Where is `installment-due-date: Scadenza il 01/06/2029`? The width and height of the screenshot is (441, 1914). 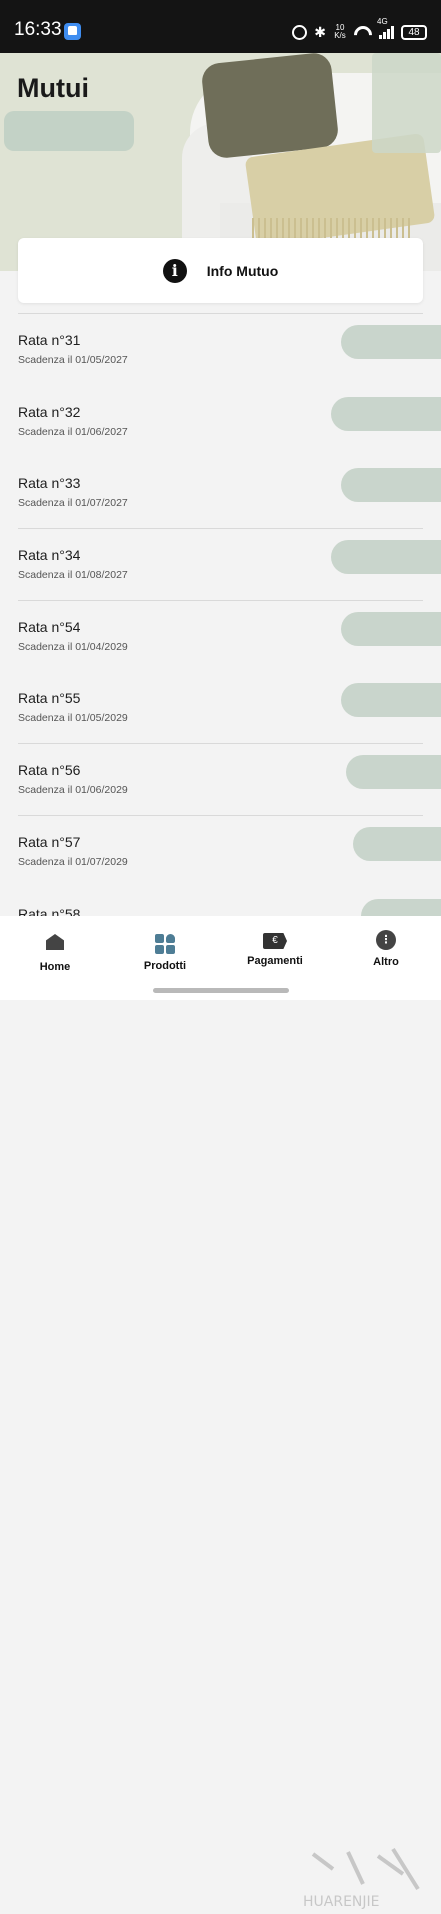 installment-due-date: Scadenza il 01/06/2029 is located at coordinates (73, 790).